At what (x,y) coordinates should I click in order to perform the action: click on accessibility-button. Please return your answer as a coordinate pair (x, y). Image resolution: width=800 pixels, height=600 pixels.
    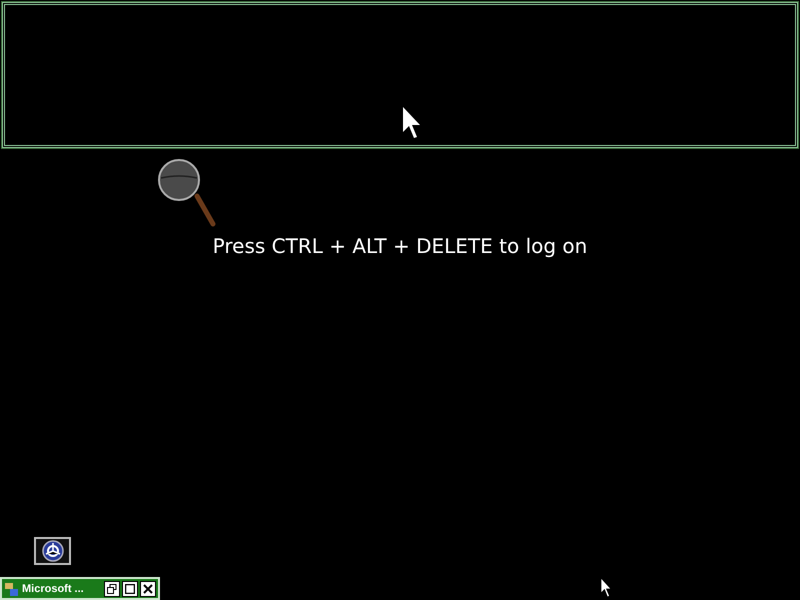
    Looking at the image, I should click on (52, 551).